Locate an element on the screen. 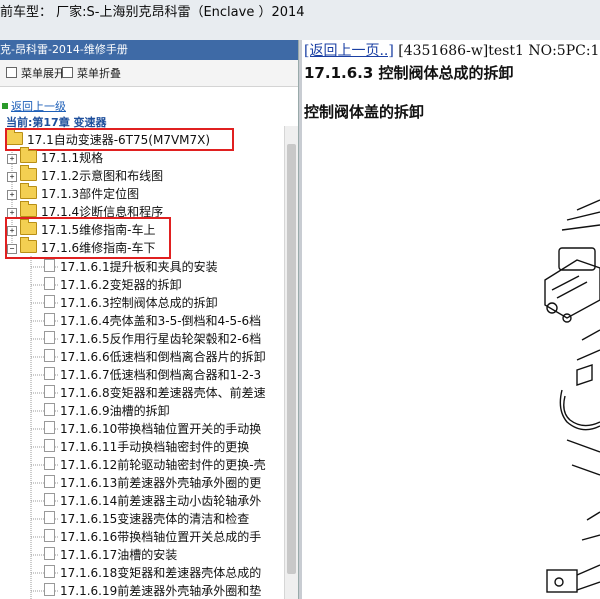 This screenshot has height=599, width=600. scrollbar-thumb is located at coordinates (291, 359).